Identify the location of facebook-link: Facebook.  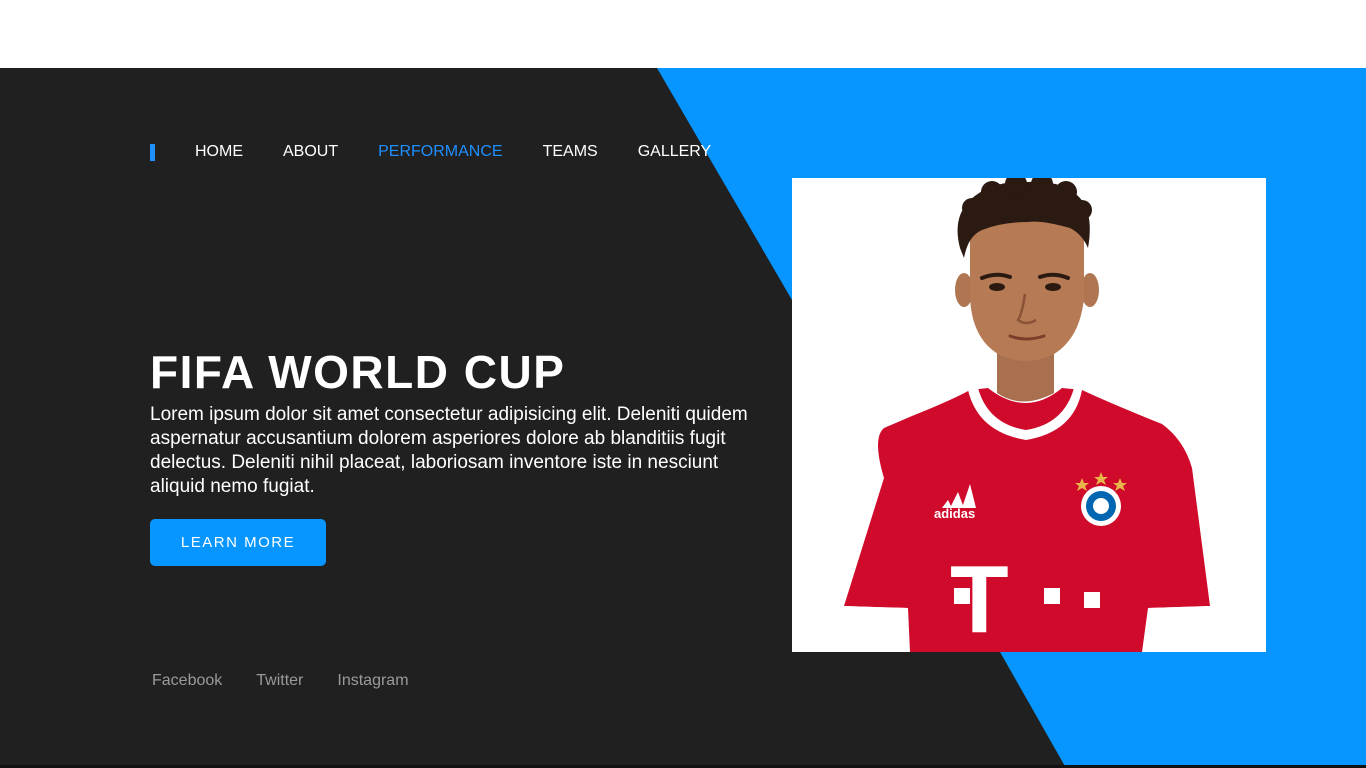
(187, 681).